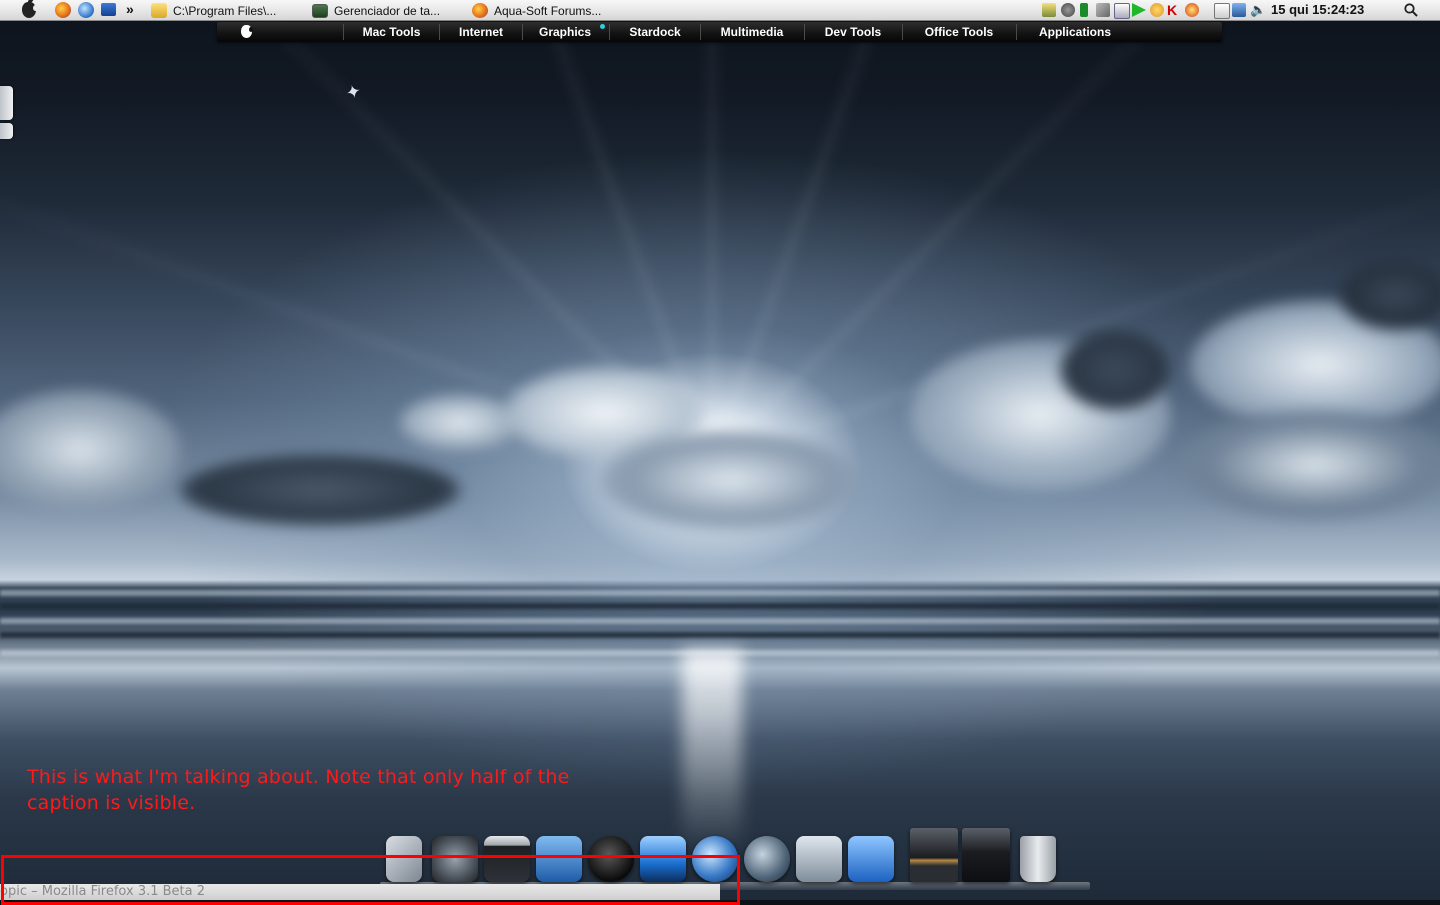 Image resolution: width=1440 pixels, height=905 pixels. What do you see at coordinates (1411, 10) in the screenshot?
I see `search-icon` at bounding box center [1411, 10].